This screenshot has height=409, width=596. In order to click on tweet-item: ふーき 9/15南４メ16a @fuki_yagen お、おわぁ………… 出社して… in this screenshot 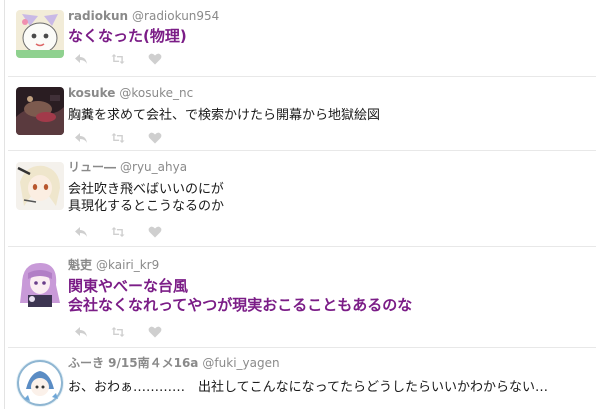, I will do `click(298, 378)`.